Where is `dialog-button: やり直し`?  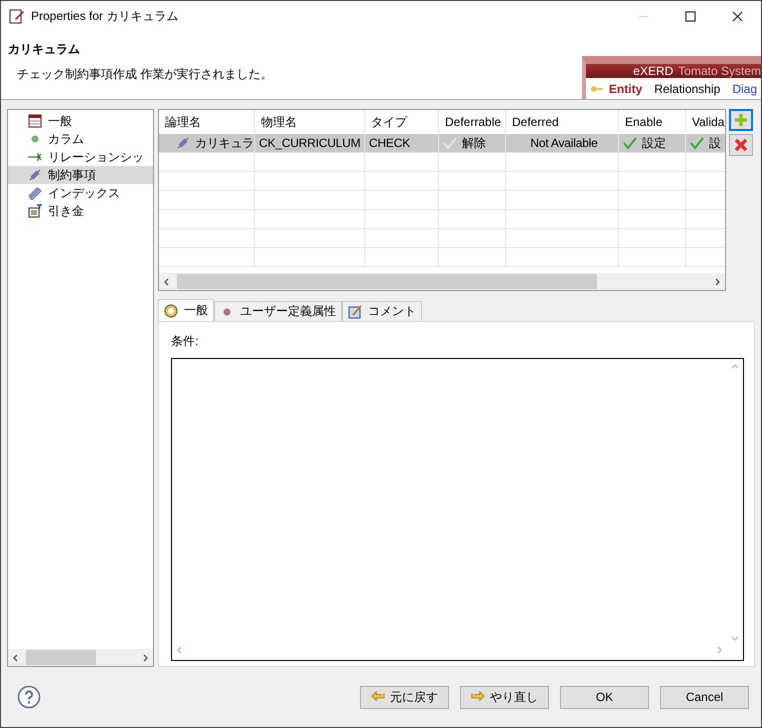
dialog-button: やり直し is located at coordinates (504, 697).